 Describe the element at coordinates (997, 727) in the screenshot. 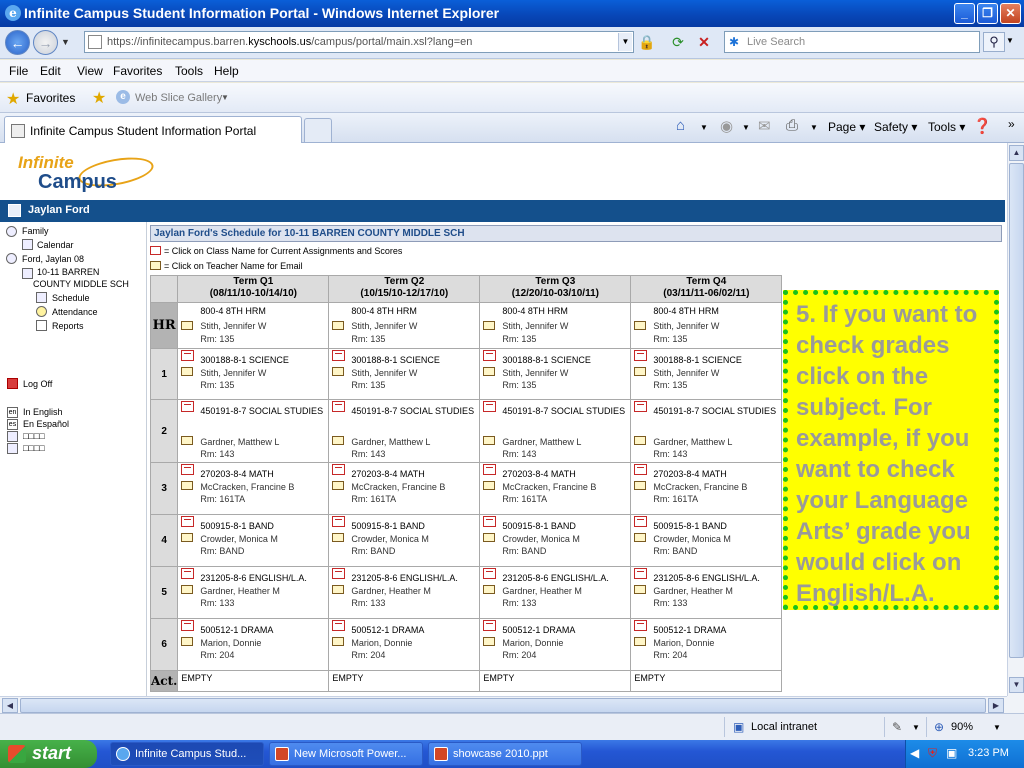

I see `zoom-dropdown: ▼` at that location.